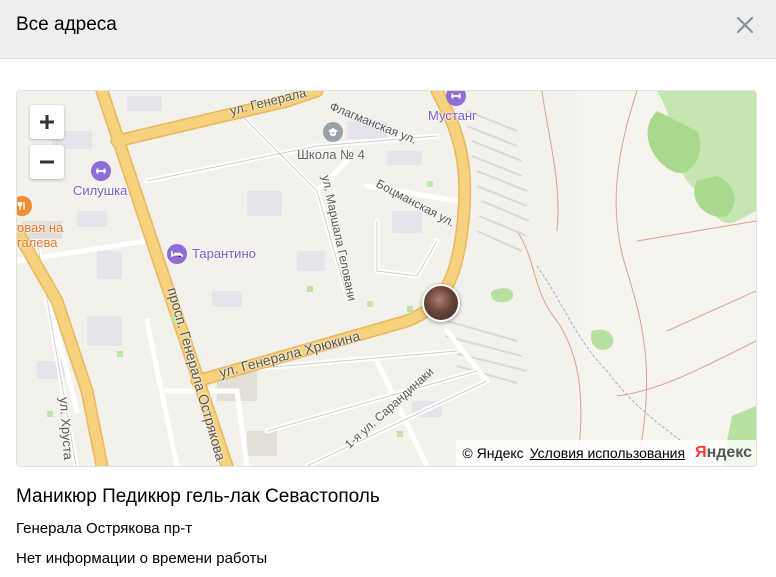 The width and height of the screenshot is (776, 577). Describe the element at coordinates (101, 171) in the screenshot. I see `fitness-icon` at that location.